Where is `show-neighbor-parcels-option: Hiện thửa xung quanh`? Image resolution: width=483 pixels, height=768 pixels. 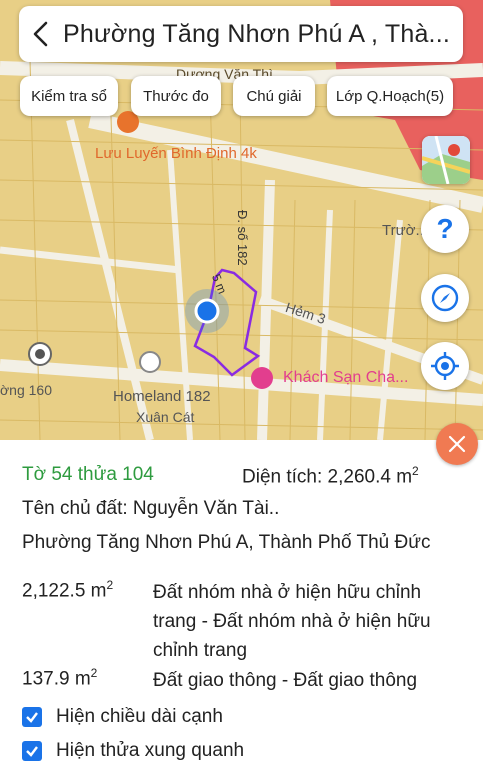 show-neighbor-parcels-option: Hiện thửa xung quanh is located at coordinates (133, 751).